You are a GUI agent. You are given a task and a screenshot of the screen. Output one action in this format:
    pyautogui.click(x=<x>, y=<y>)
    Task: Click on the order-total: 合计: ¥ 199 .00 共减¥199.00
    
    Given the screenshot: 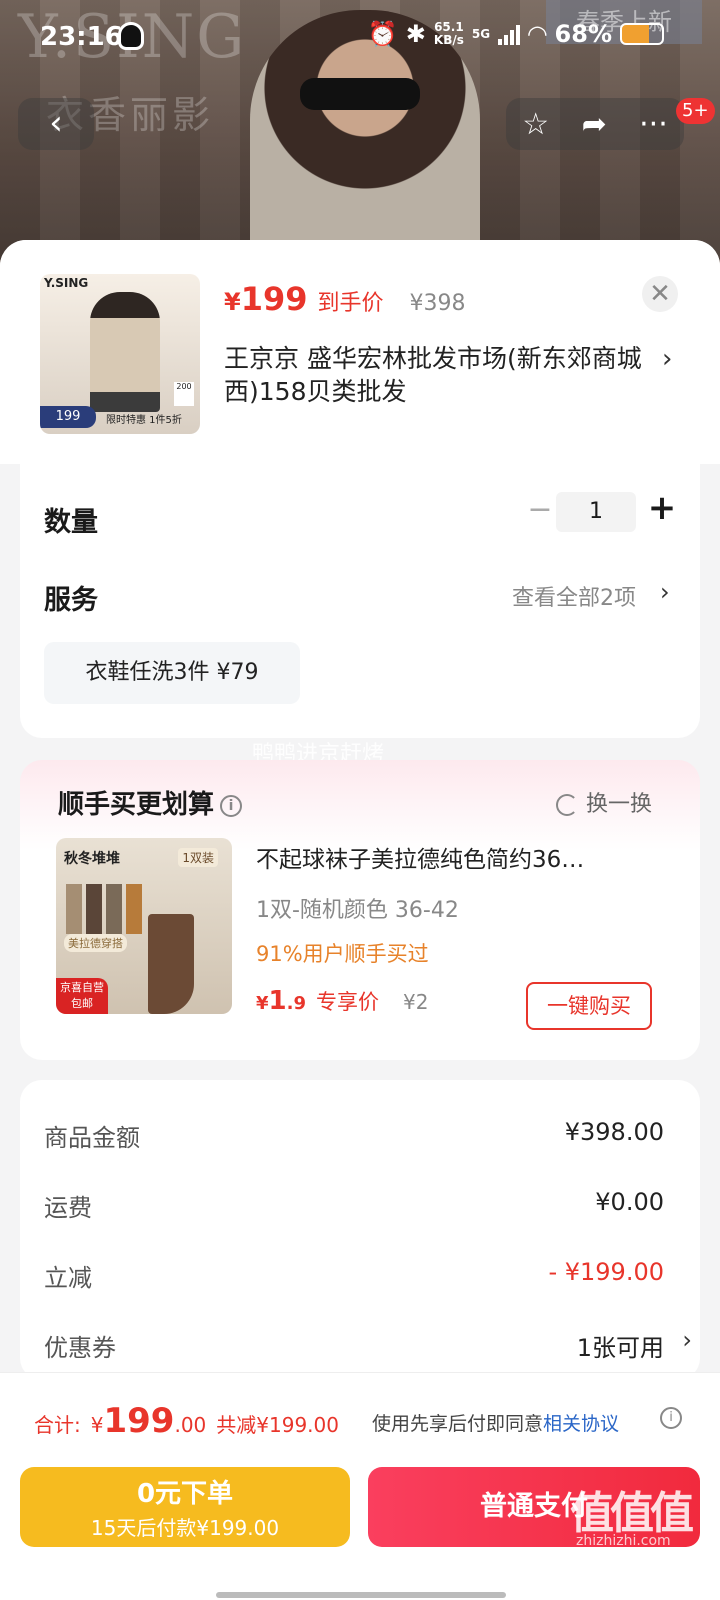 What is the action you would take?
    pyautogui.click(x=186, y=1421)
    